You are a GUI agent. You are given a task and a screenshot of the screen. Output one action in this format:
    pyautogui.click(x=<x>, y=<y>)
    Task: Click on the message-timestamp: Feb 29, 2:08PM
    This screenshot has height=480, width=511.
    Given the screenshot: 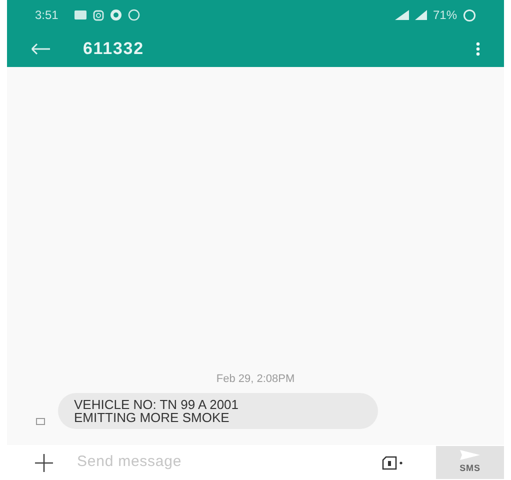 What is the action you would take?
    pyautogui.click(x=255, y=379)
    